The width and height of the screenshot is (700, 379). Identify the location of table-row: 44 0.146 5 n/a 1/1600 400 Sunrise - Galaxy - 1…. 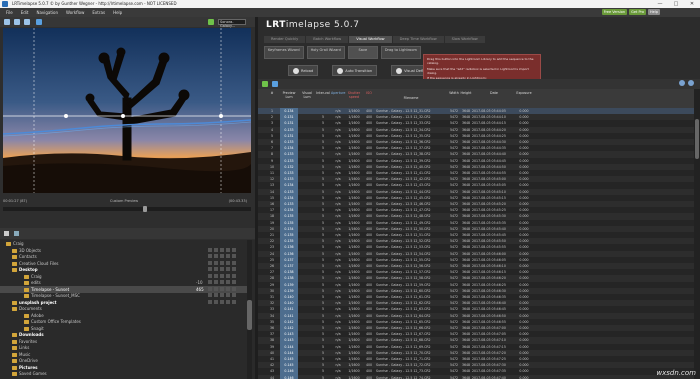
(476, 376).